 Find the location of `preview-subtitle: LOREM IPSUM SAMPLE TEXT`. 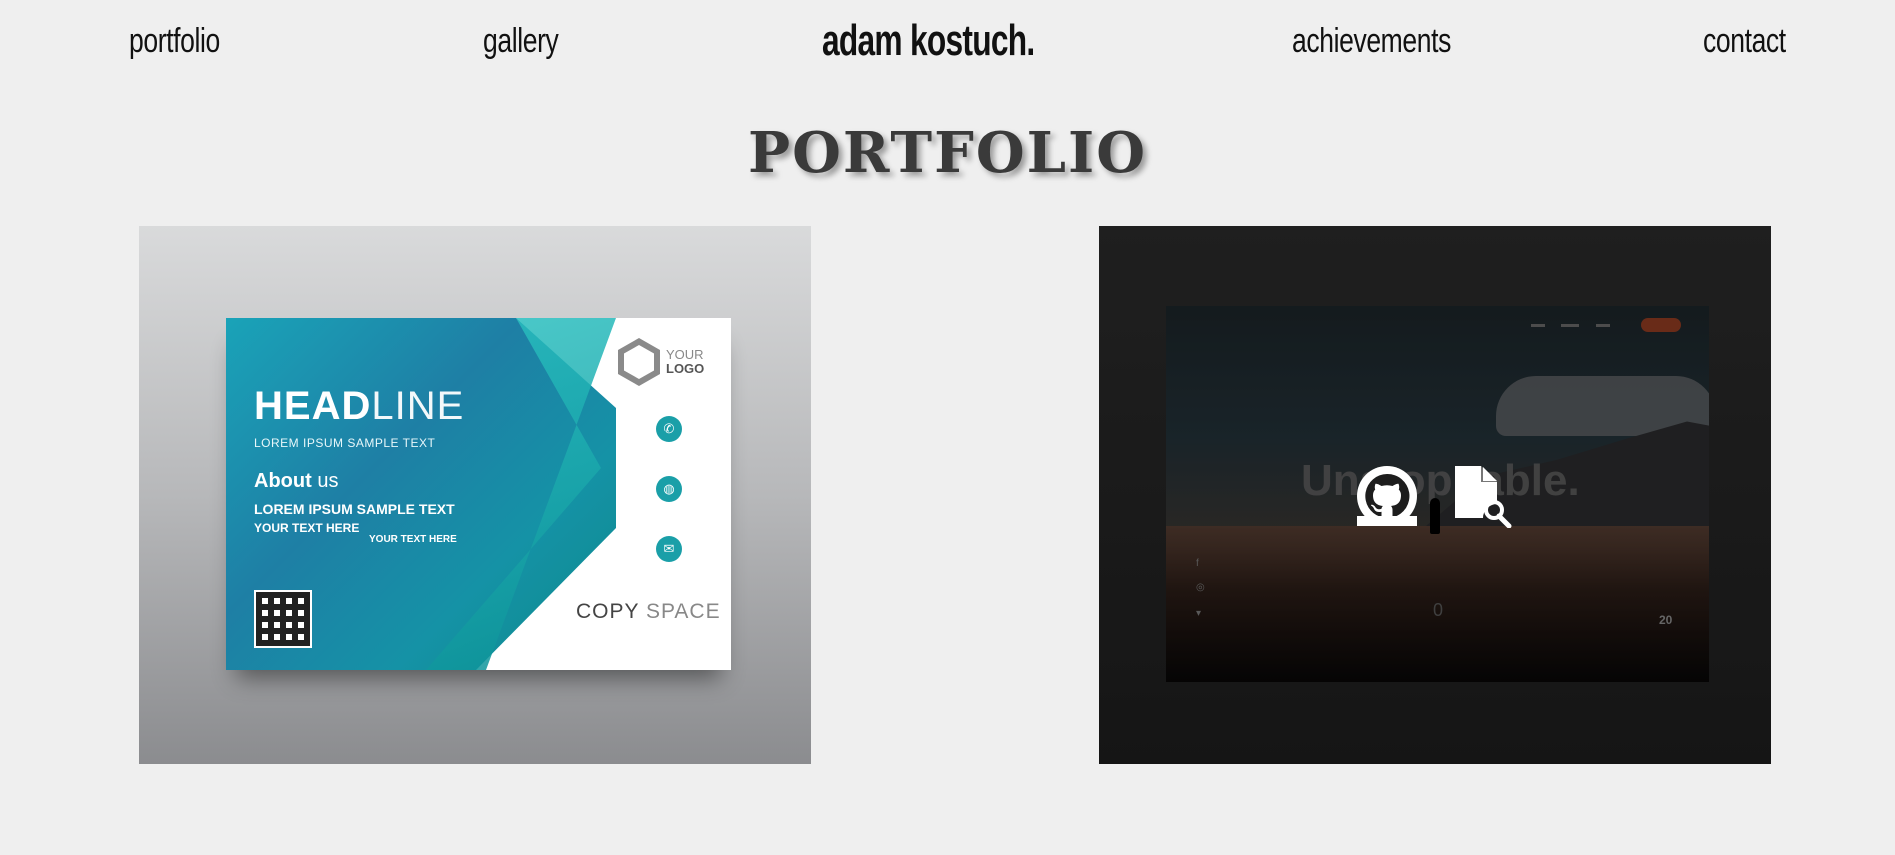

preview-subtitle: LOREM IPSUM SAMPLE TEXT is located at coordinates (345, 443).